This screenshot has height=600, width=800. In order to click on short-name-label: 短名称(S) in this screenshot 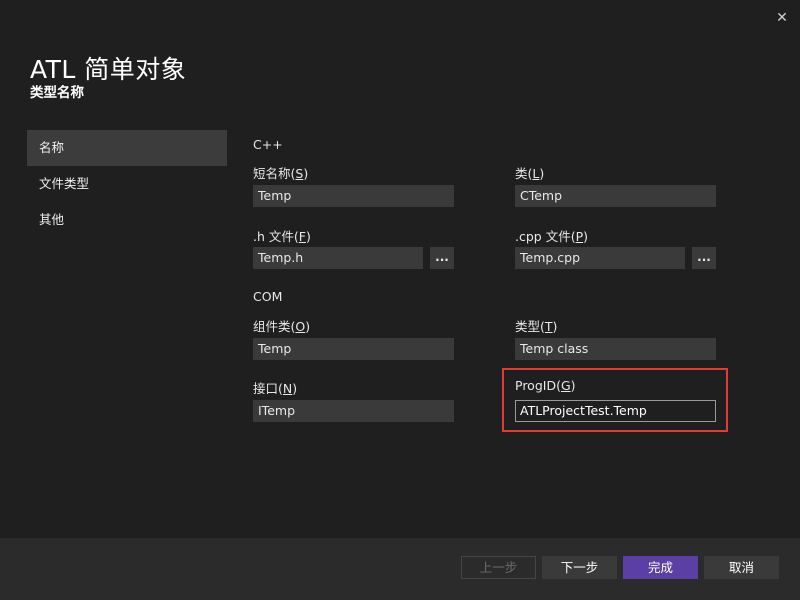, I will do `click(281, 173)`.